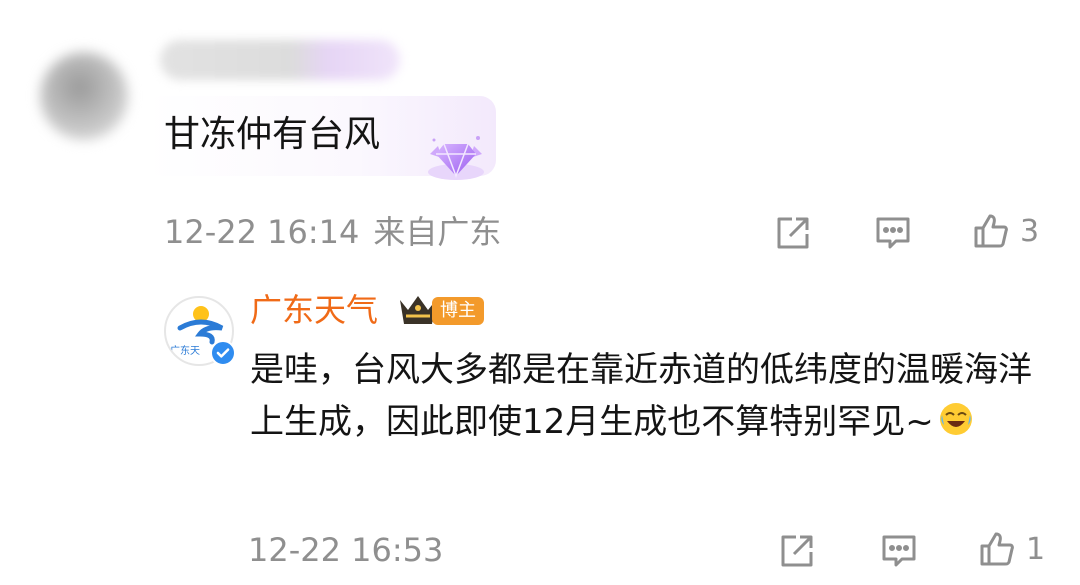 Image resolution: width=1080 pixels, height=585 pixels. Describe the element at coordinates (955, 419) in the screenshot. I see `laugh-cry-emoji-icon` at that location.